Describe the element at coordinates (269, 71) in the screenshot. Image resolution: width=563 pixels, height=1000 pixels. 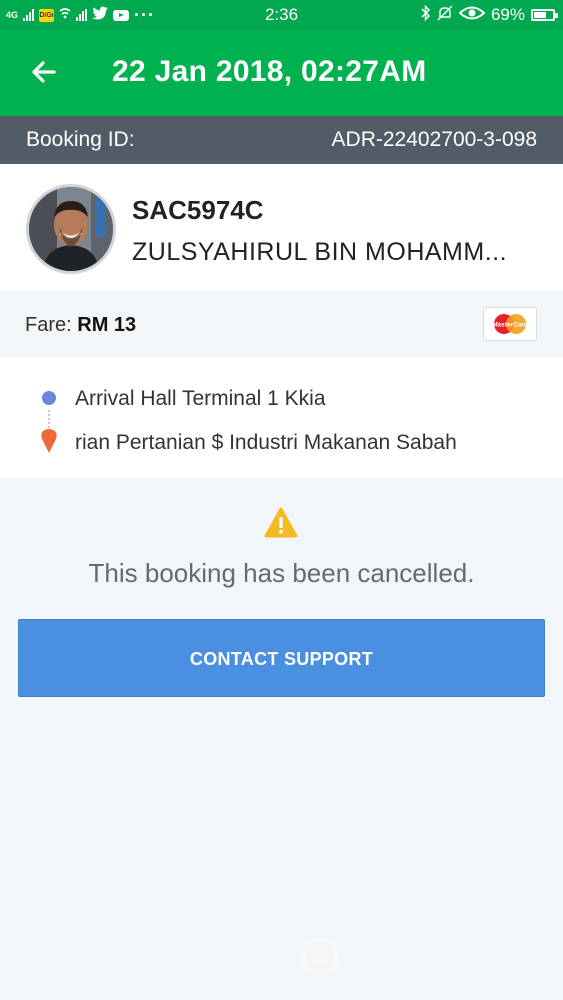
I see `page-title: 22 Jan 2018, 02:27AM` at that location.